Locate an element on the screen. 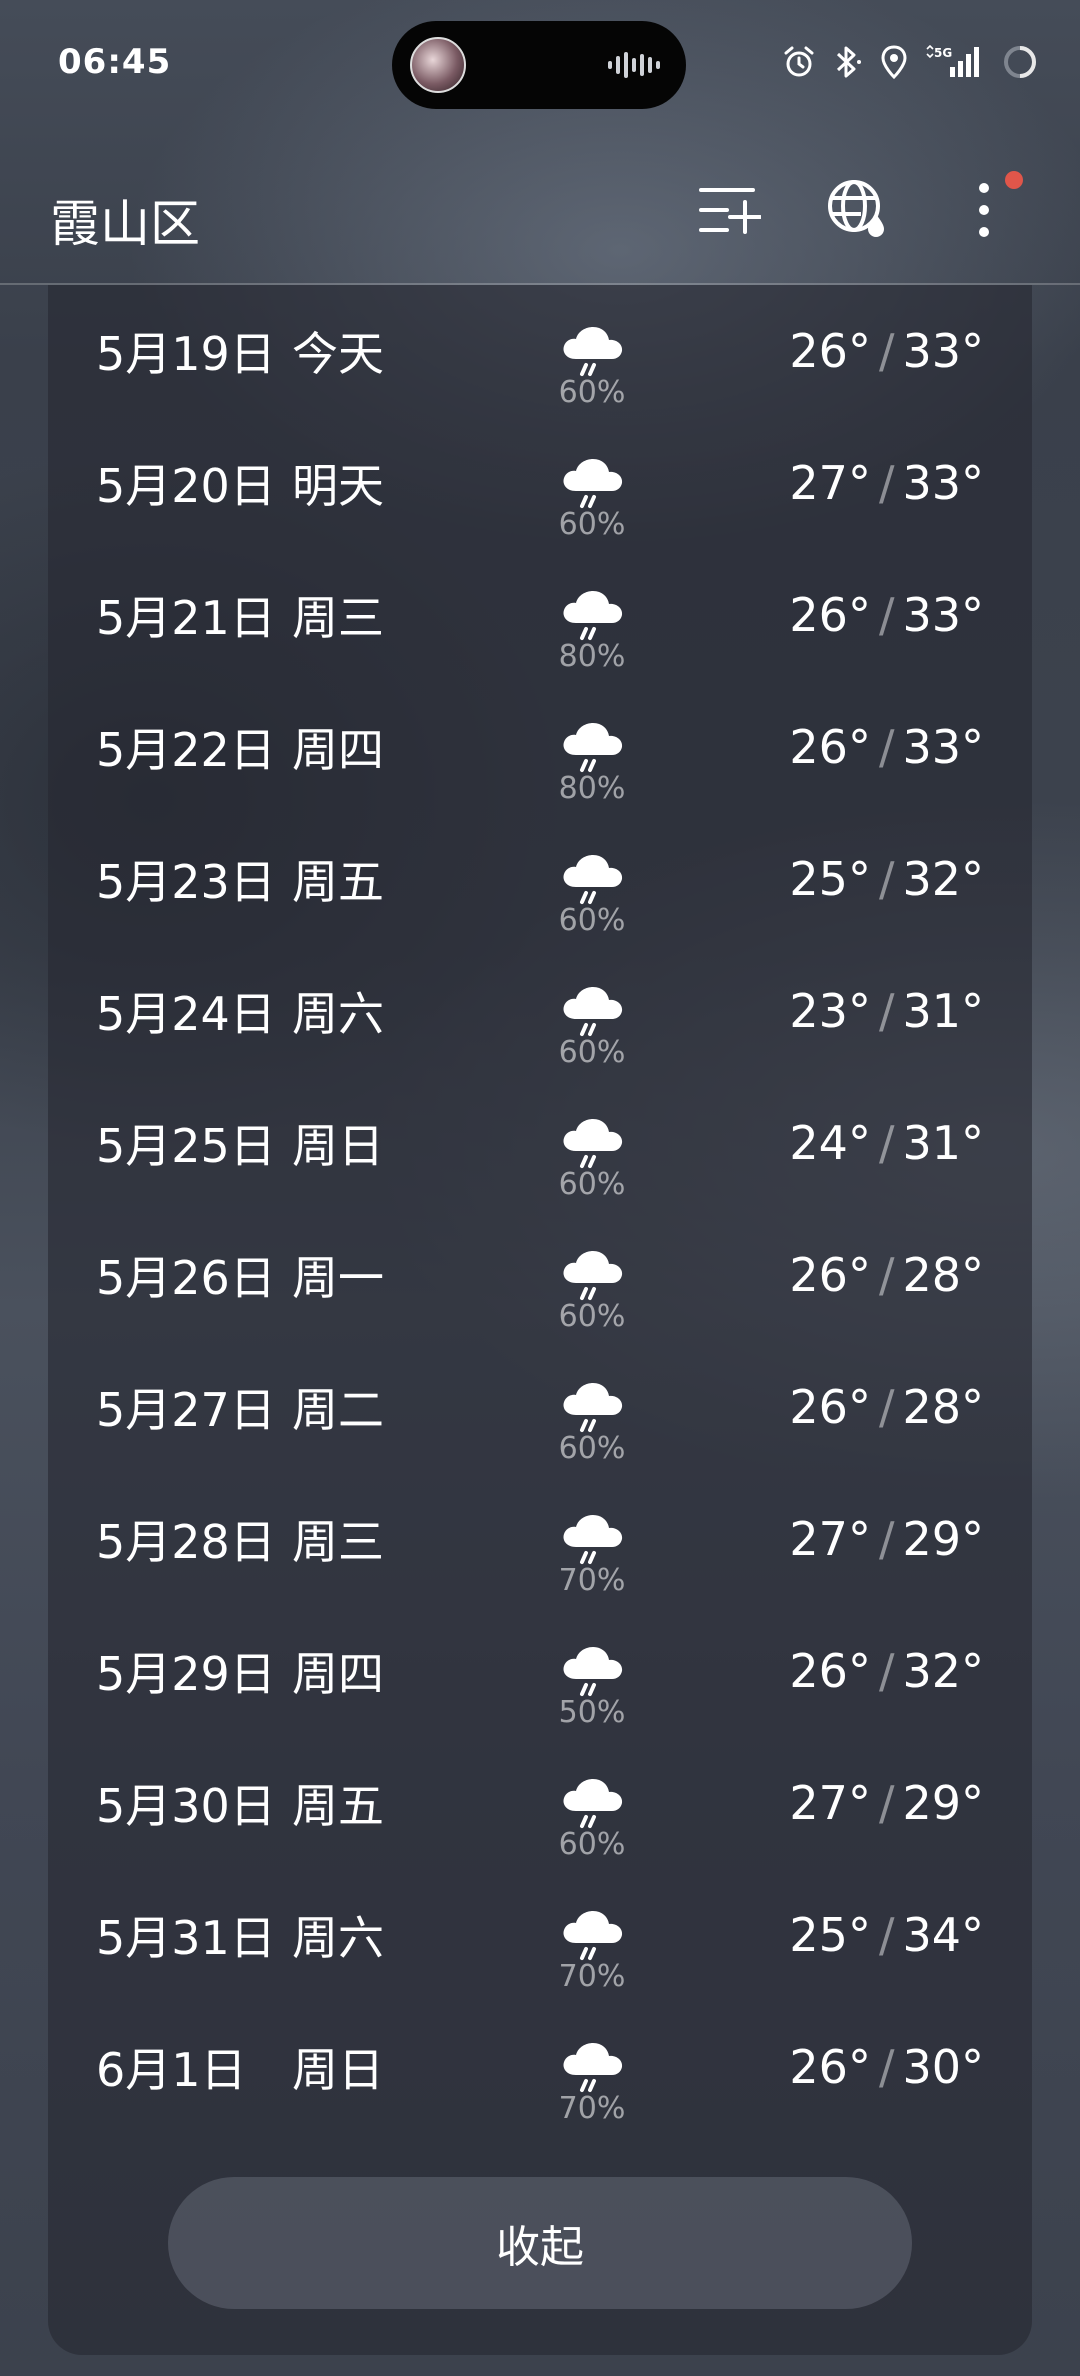 Image resolution: width=1080 pixels, height=2376 pixels. status-icons: 5G is located at coordinates (910, 62).